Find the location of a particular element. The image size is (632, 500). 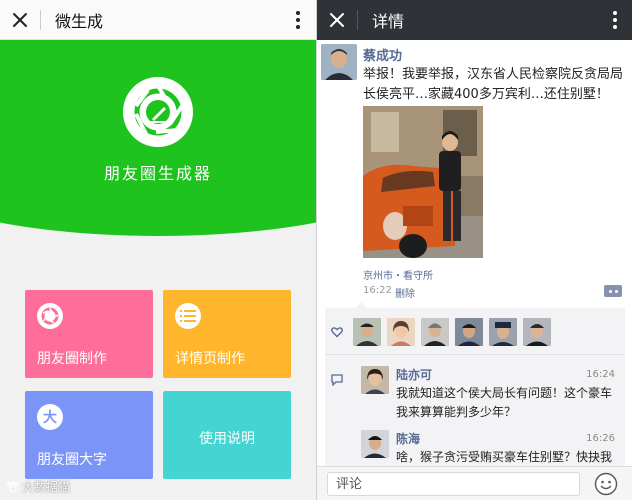

comment-input is located at coordinates (453, 484).